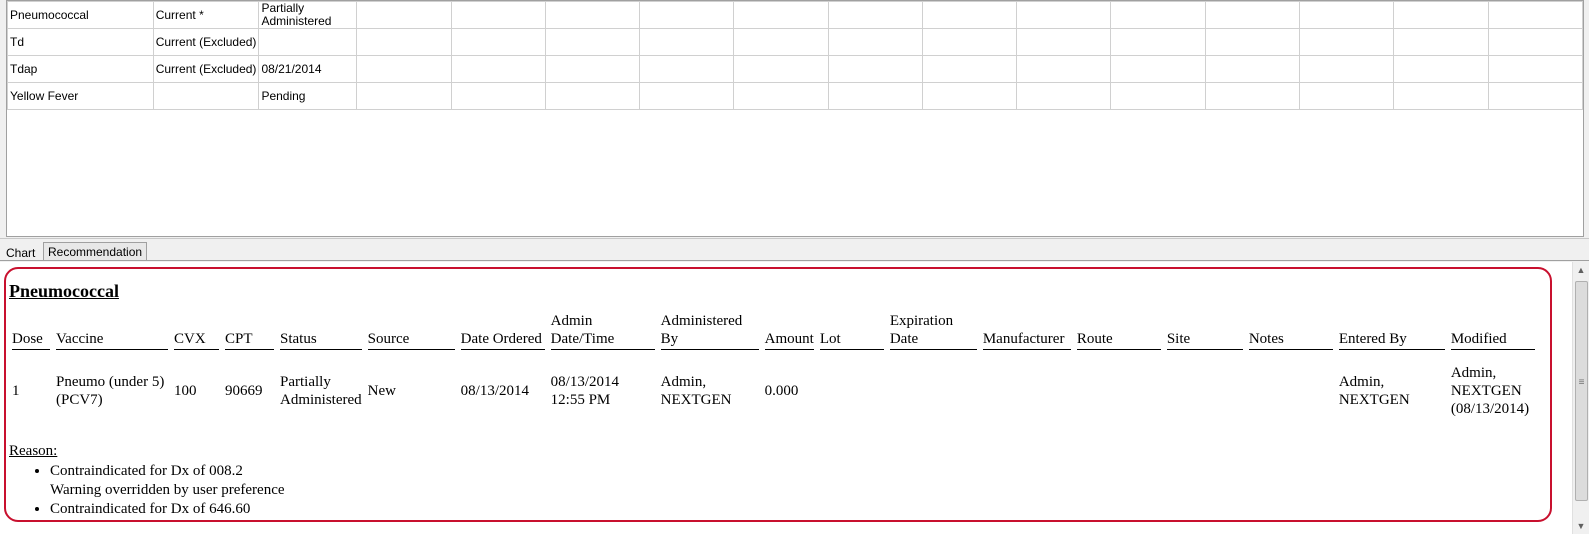 The width and height of the screenshot is (1589, 534). What do you see at coordinates (80, 96) in the screenshot?
I see `grid-cell-vaccine: Yellow Fever` at bounding box center [80, 96].